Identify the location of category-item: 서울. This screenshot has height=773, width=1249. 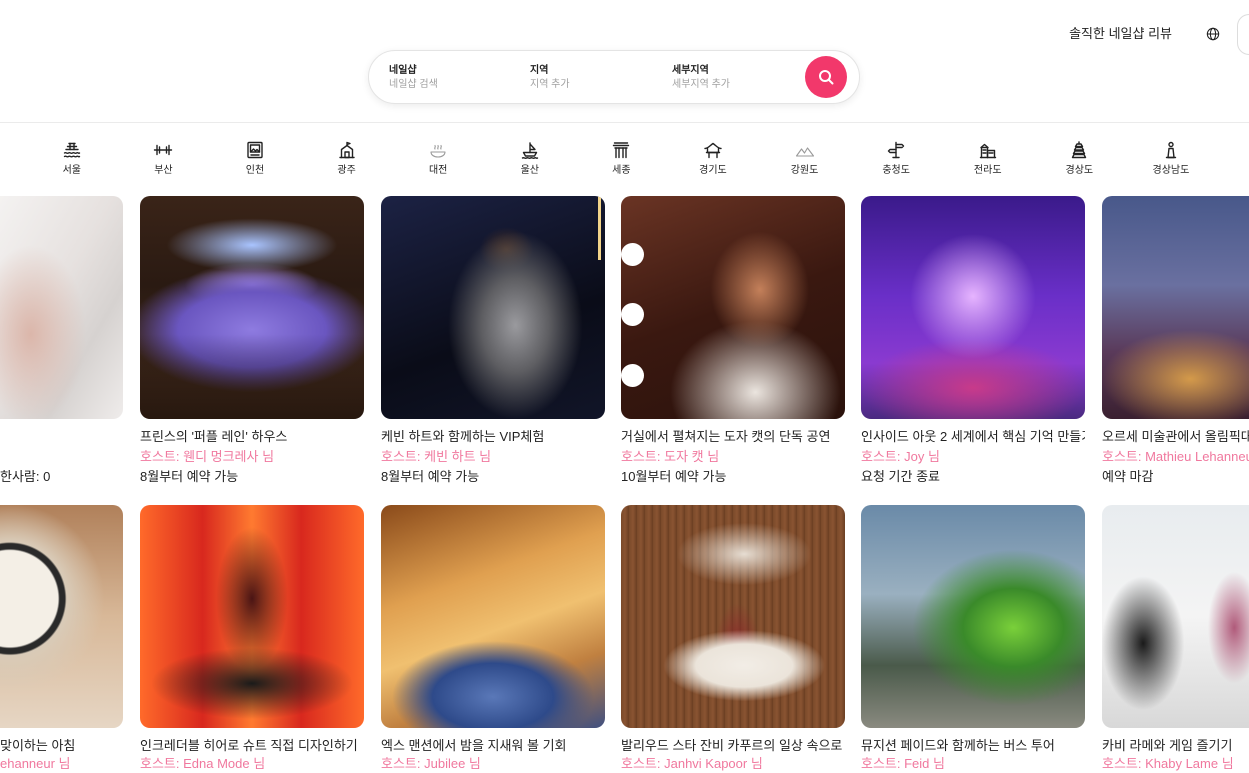
(72, 159).